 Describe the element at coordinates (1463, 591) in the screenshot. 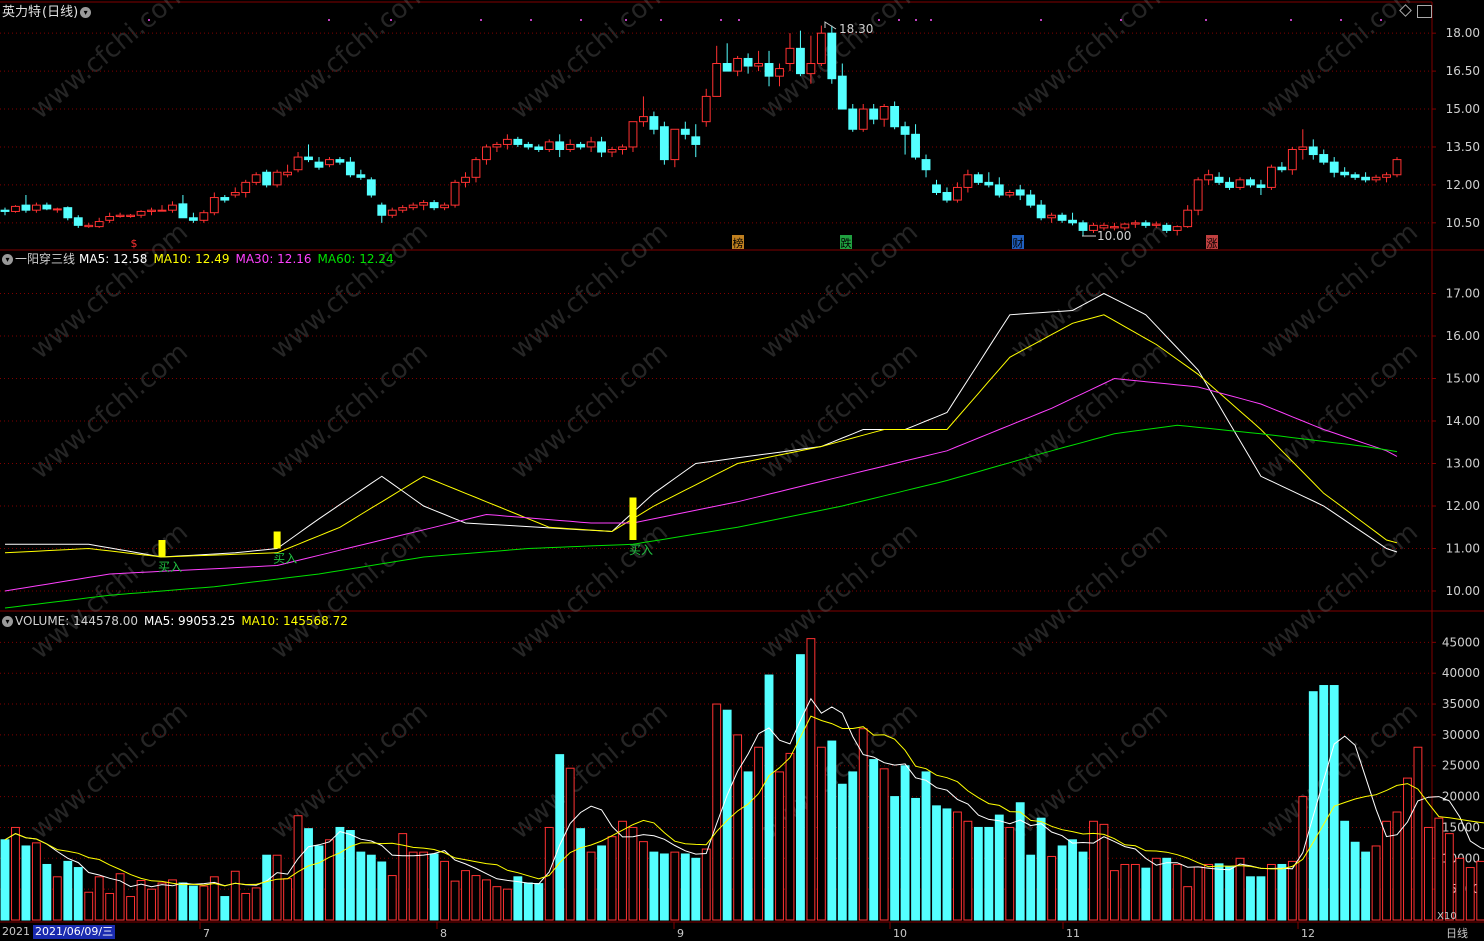

I see `indicator-tick-label: 10.00` at that location.